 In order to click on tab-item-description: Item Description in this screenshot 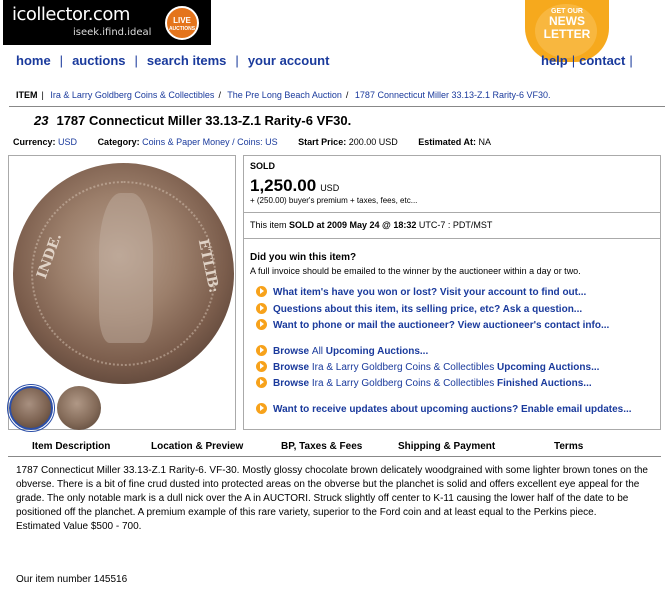, I will do `click(71, 446)`.